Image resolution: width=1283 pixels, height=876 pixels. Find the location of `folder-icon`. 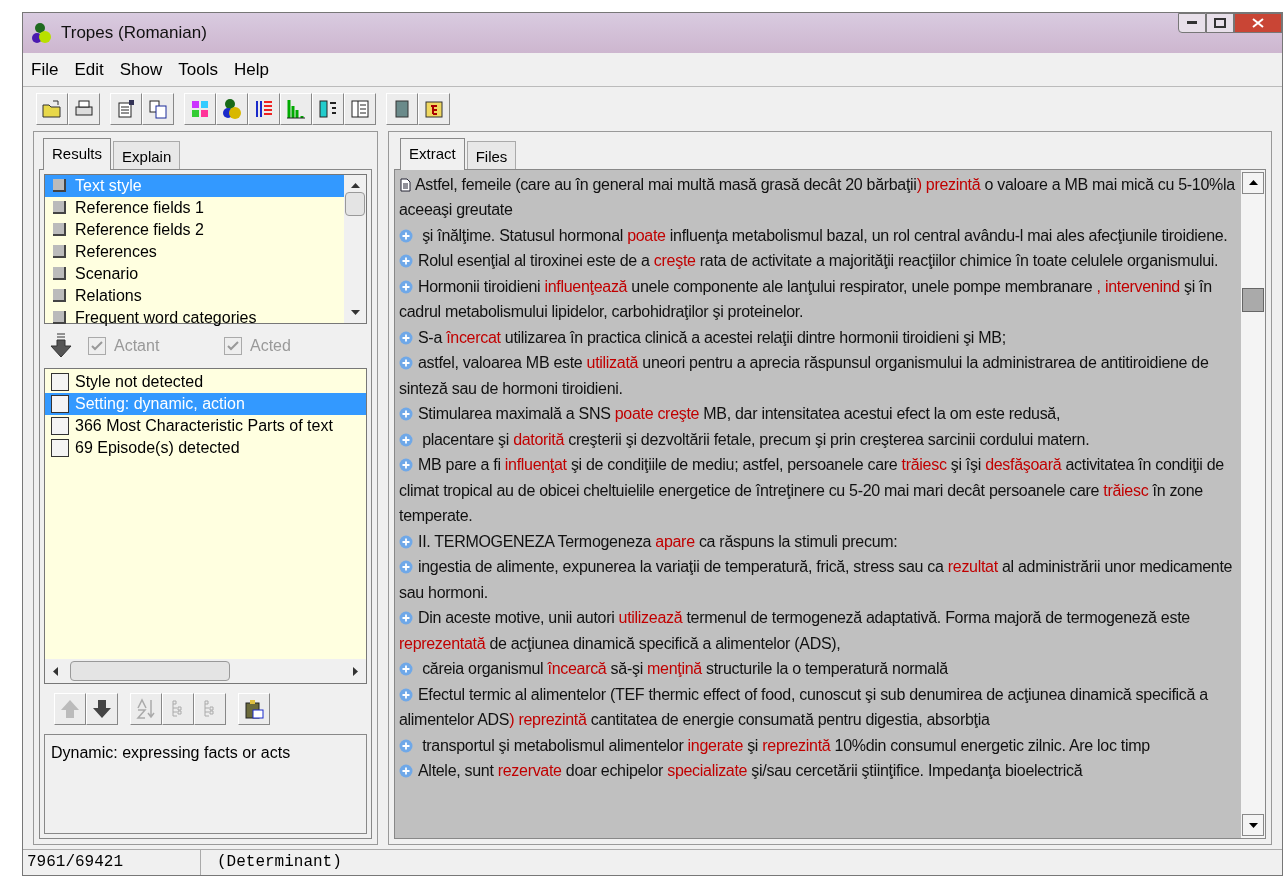

folder-icon is located at coordinates (52, 109).